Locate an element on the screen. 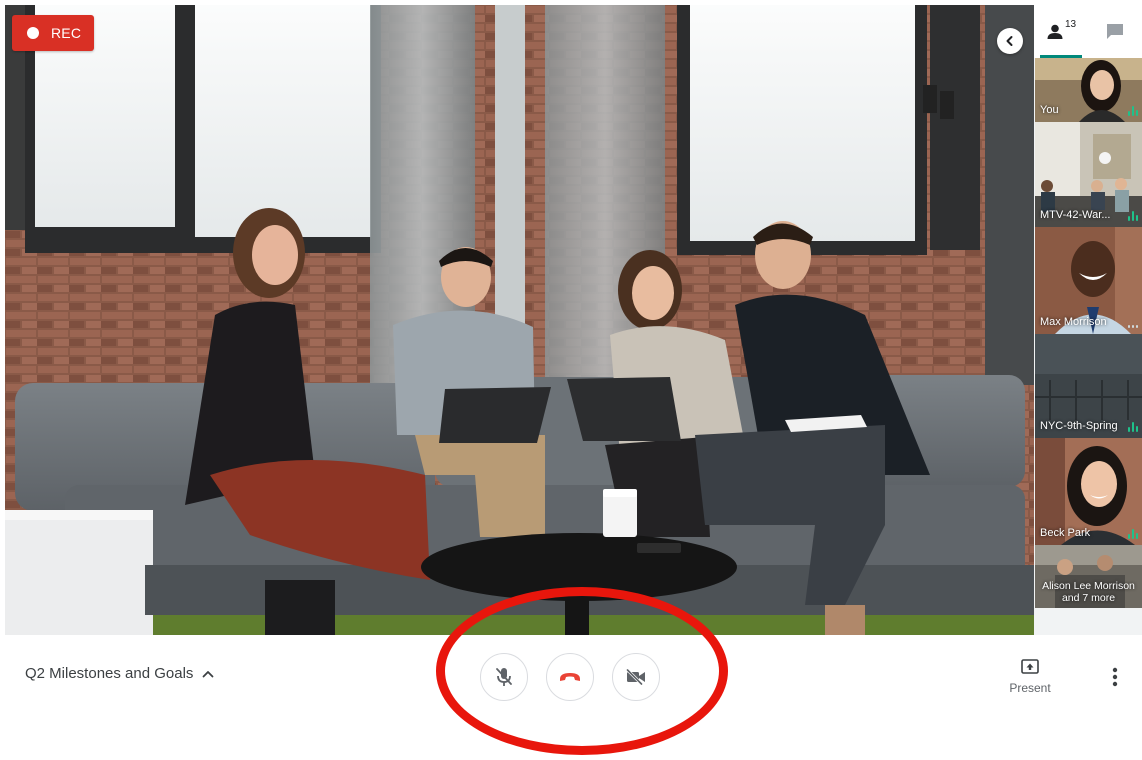 Image resolution: width=1142 pixels, height=760 pixels. chat-icon is located at coordinates (1115, 31).